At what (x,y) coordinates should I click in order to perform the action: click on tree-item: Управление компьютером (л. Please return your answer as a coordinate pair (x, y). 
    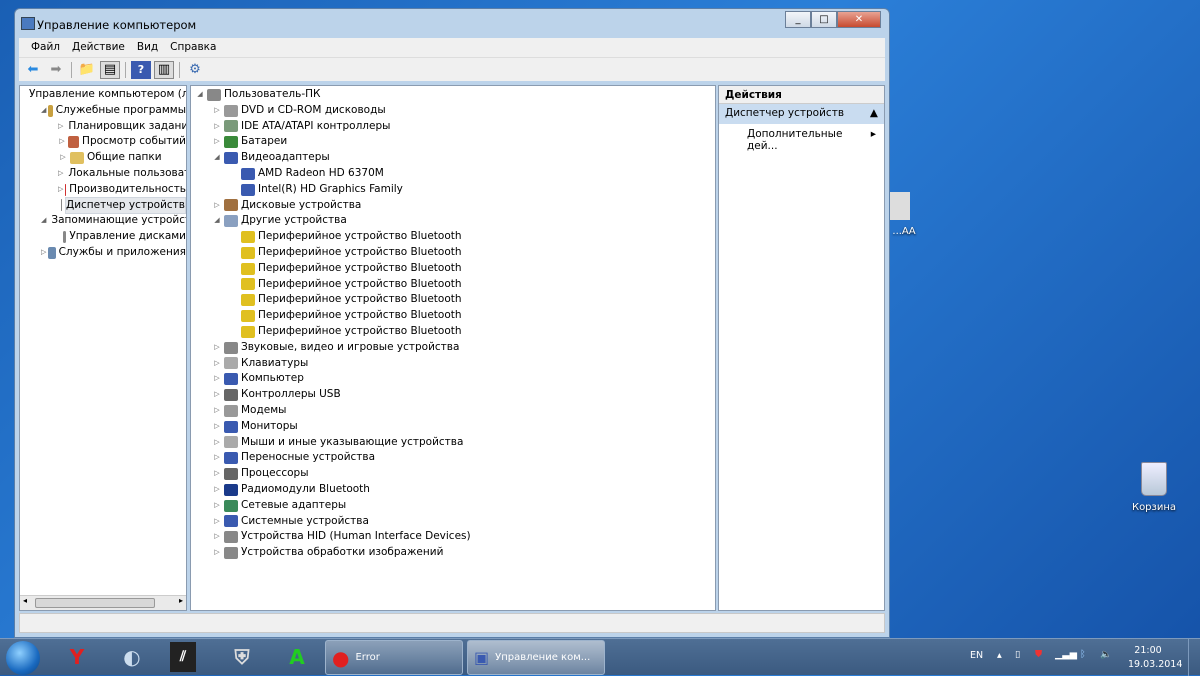
    Looking at the image, I should click on (103, 95).